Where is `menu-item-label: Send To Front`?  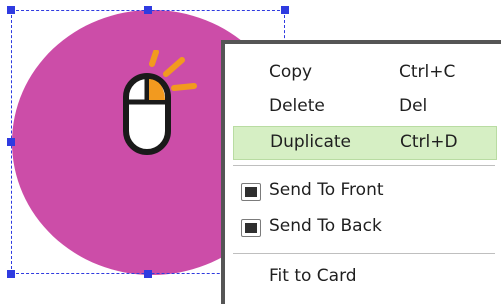 menu-item-label: Send To Front is located at coordinates (326, 190).